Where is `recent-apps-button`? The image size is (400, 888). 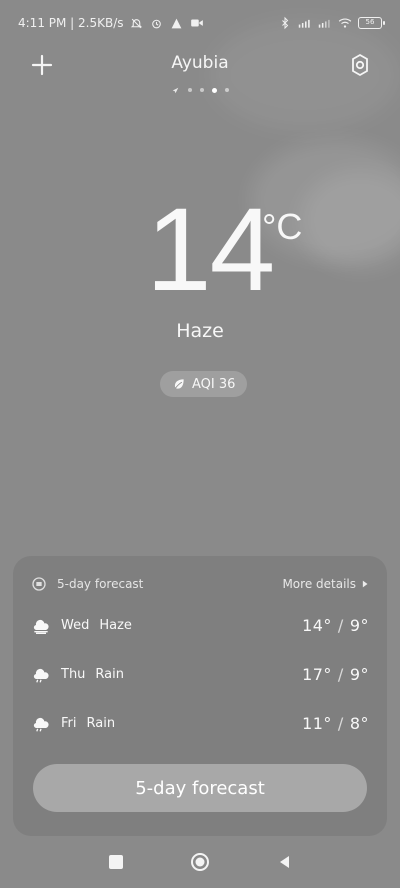
recent-apps-button is located at coordinates (116, 862).